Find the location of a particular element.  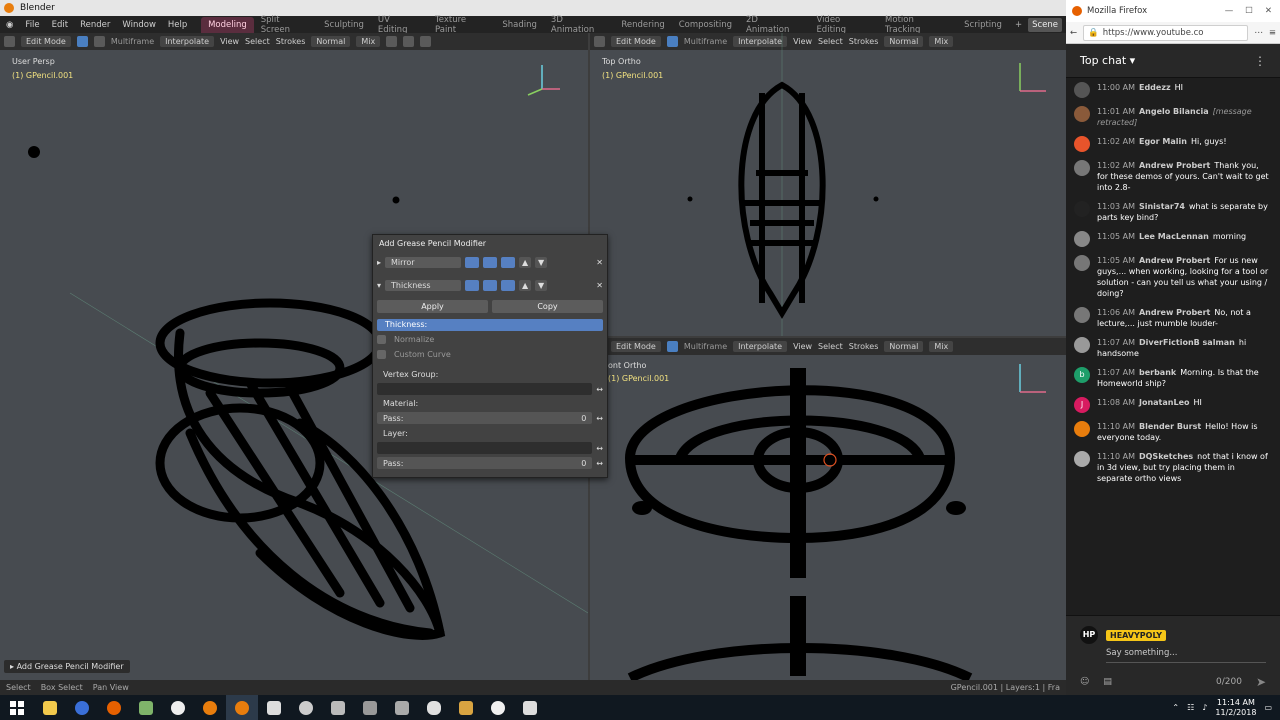

tab-compositing: Compositing is located at coordinates (705, 25).